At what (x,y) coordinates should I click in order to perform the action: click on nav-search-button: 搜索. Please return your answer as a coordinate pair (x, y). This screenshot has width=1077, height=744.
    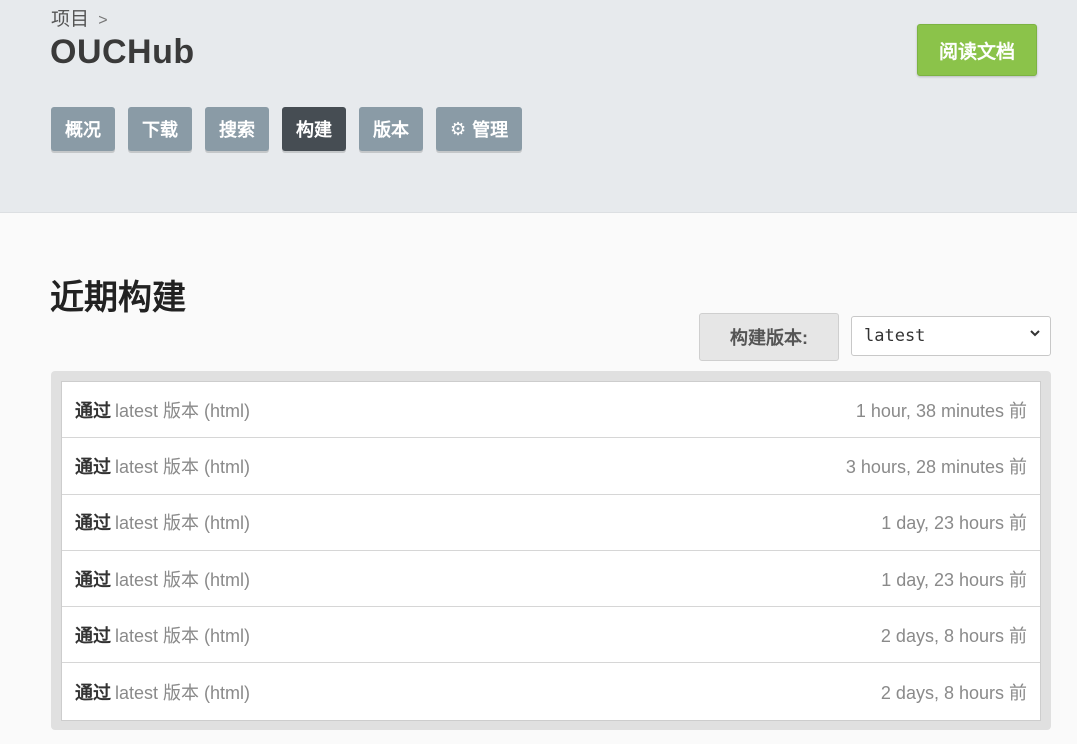
    Looking at the image, I should click on (237, 129).